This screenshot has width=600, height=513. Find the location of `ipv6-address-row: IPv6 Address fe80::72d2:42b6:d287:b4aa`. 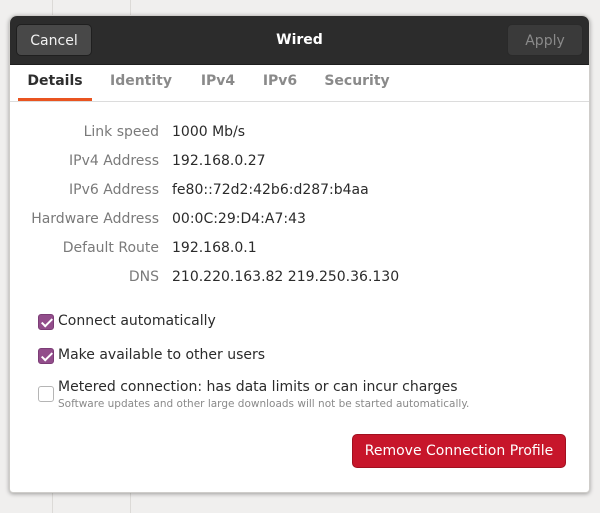

ipv6-address-row: IPv6 Address fe80::72d2:42b6:d287:b4aa is located at coordinates (299, 192).